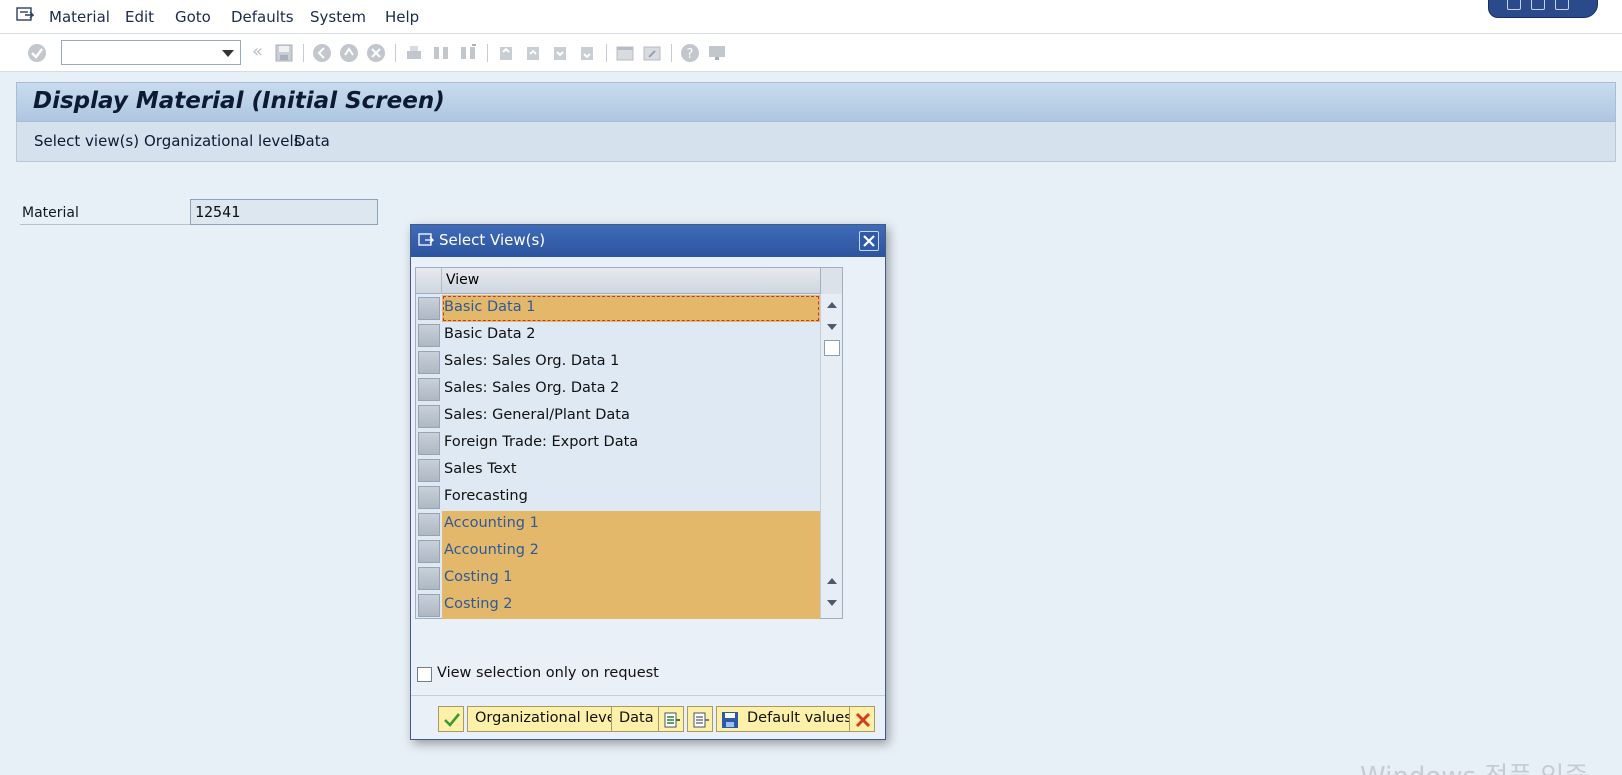 This screenshot has width=1622, height=775. Describe the element at coordinates (811, 53) in the screenshot. I see `standard-toolbar: « ?` at that location.